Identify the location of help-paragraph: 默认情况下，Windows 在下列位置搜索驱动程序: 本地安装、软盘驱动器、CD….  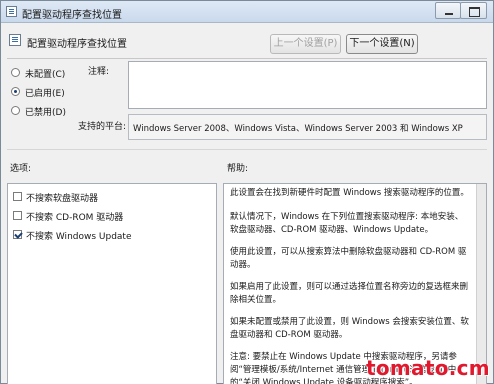
(347, 223).